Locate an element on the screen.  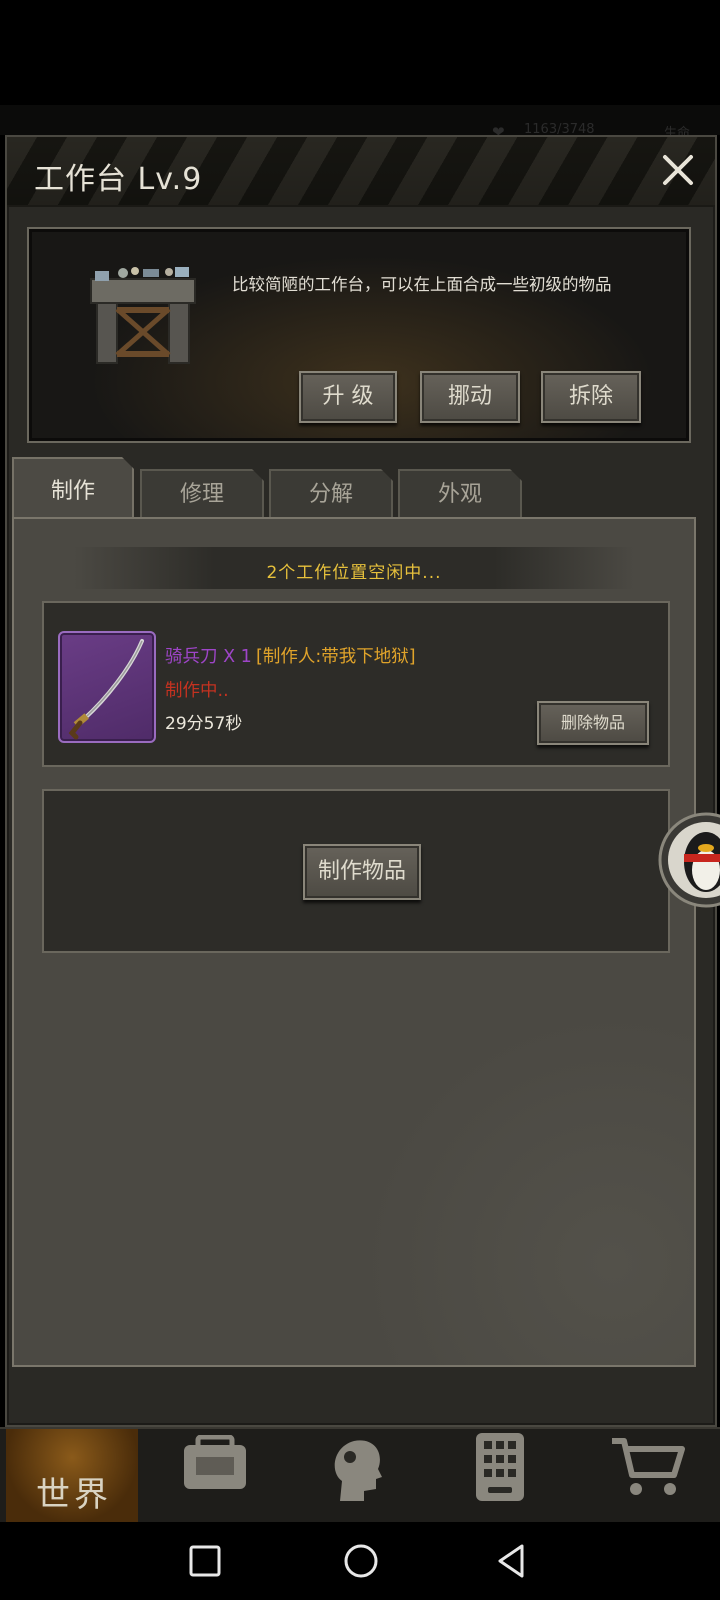
craft-queue-item: 骑兵刀 X 1 [制作人:带我下地狱] 制作中.. 29分57秒 删除物品 is located at coordinates (356, 684).